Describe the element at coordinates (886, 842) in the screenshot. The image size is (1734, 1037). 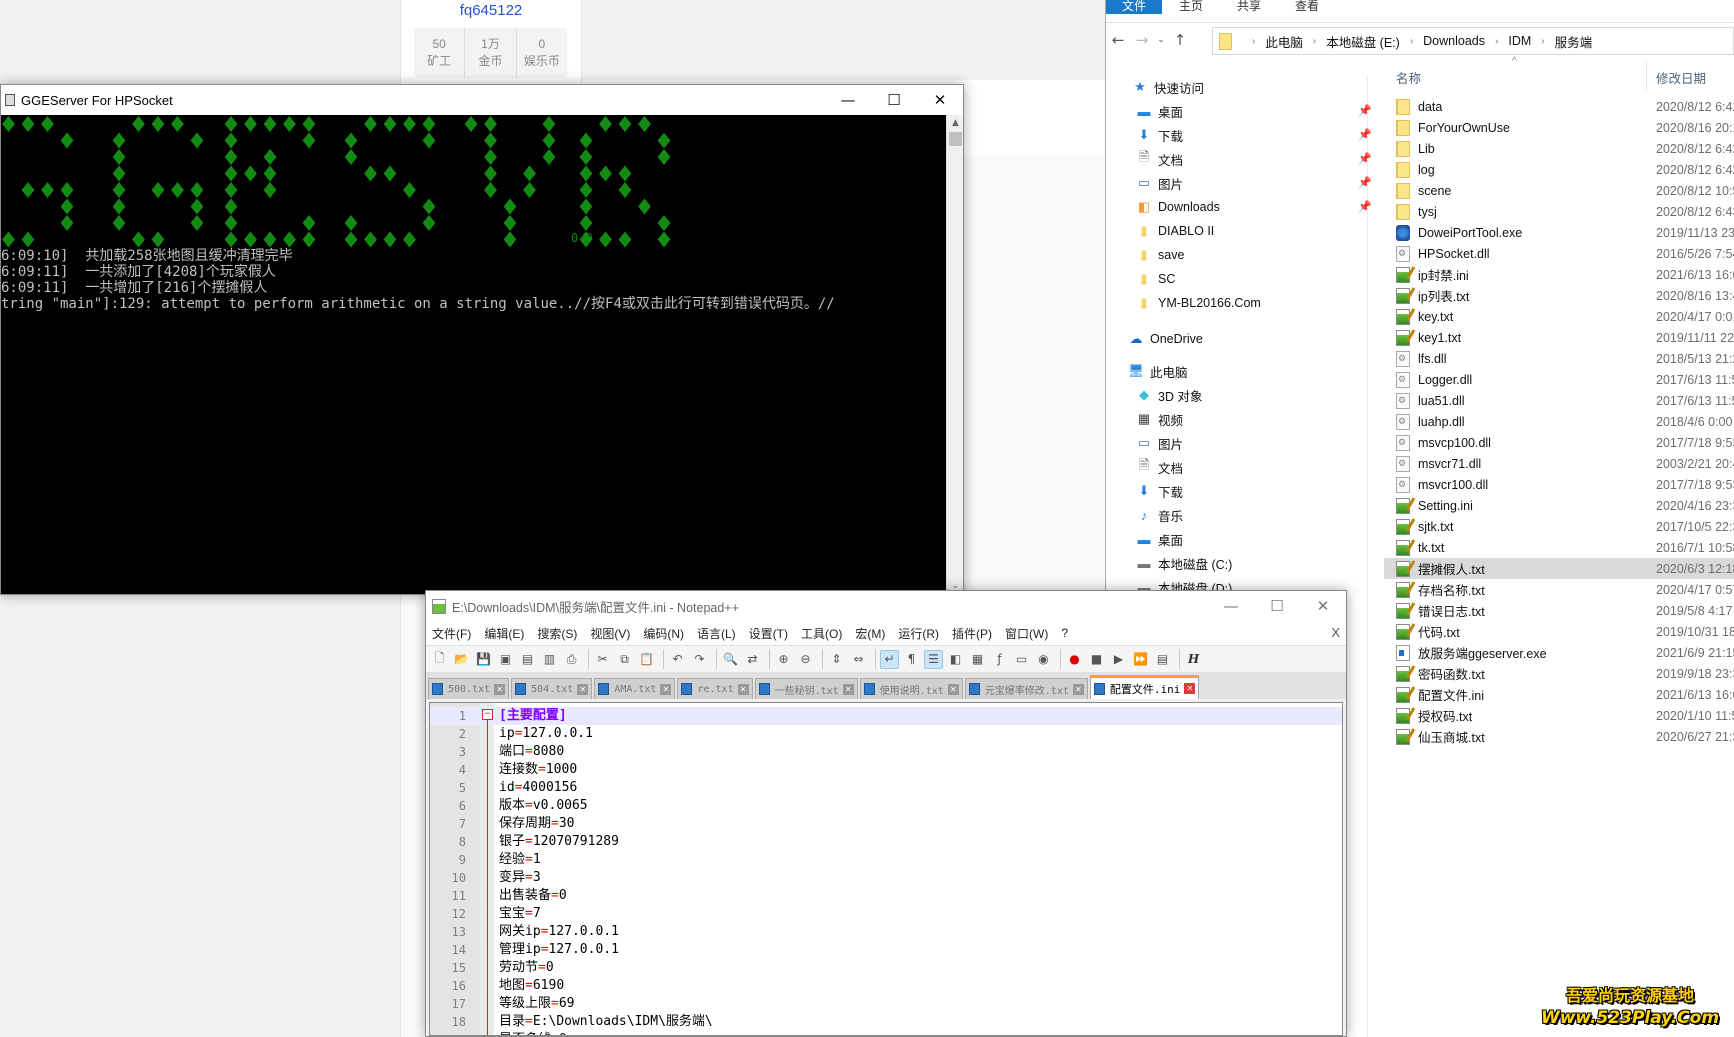
I see `code-line: 8 银子=12070791289` at that location.